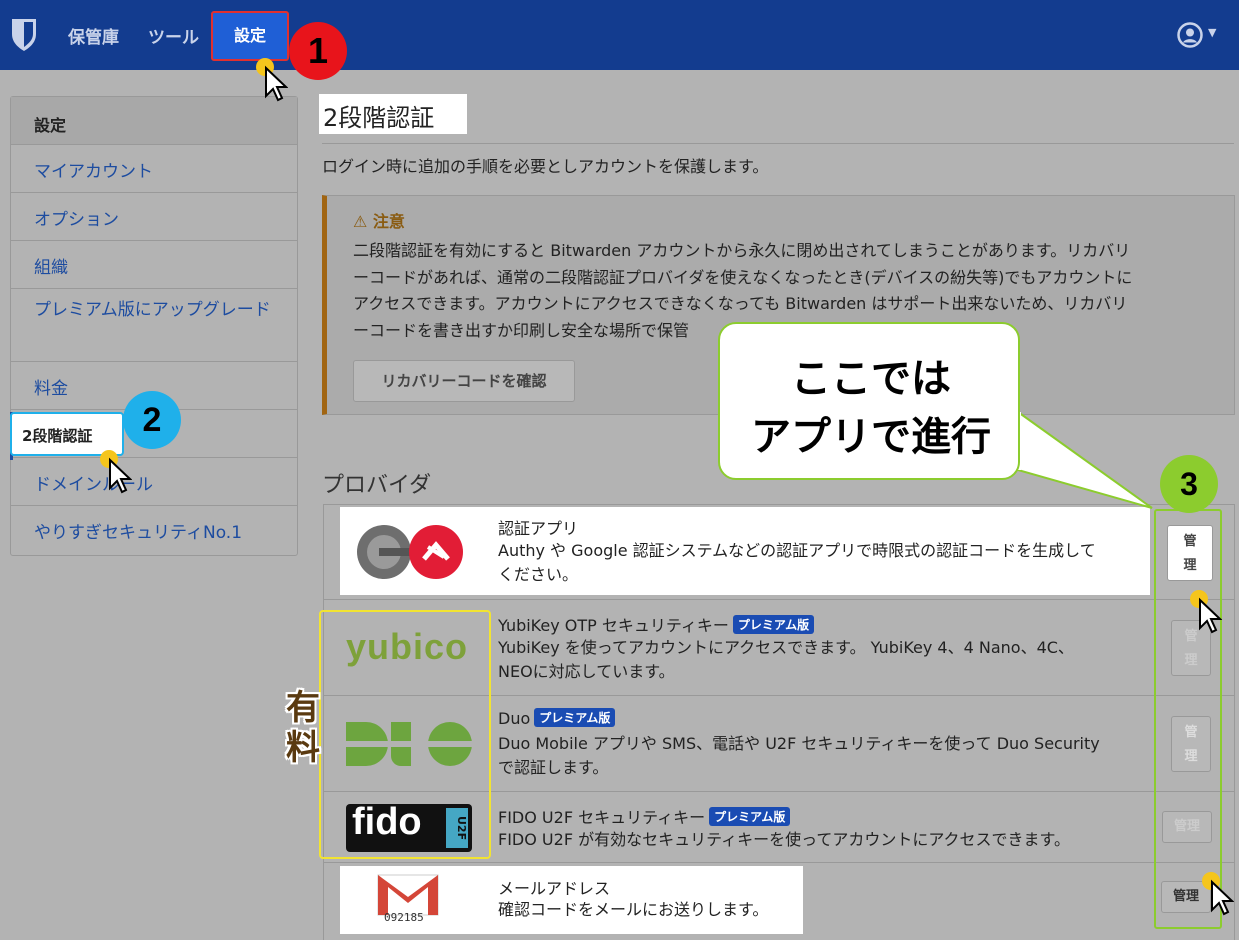 The image size is (1239, 940). Describe the element at coordinates (154, 482) in the screenshot. I see `sidebar-item-domain-rules: ドメインルール` at that location.